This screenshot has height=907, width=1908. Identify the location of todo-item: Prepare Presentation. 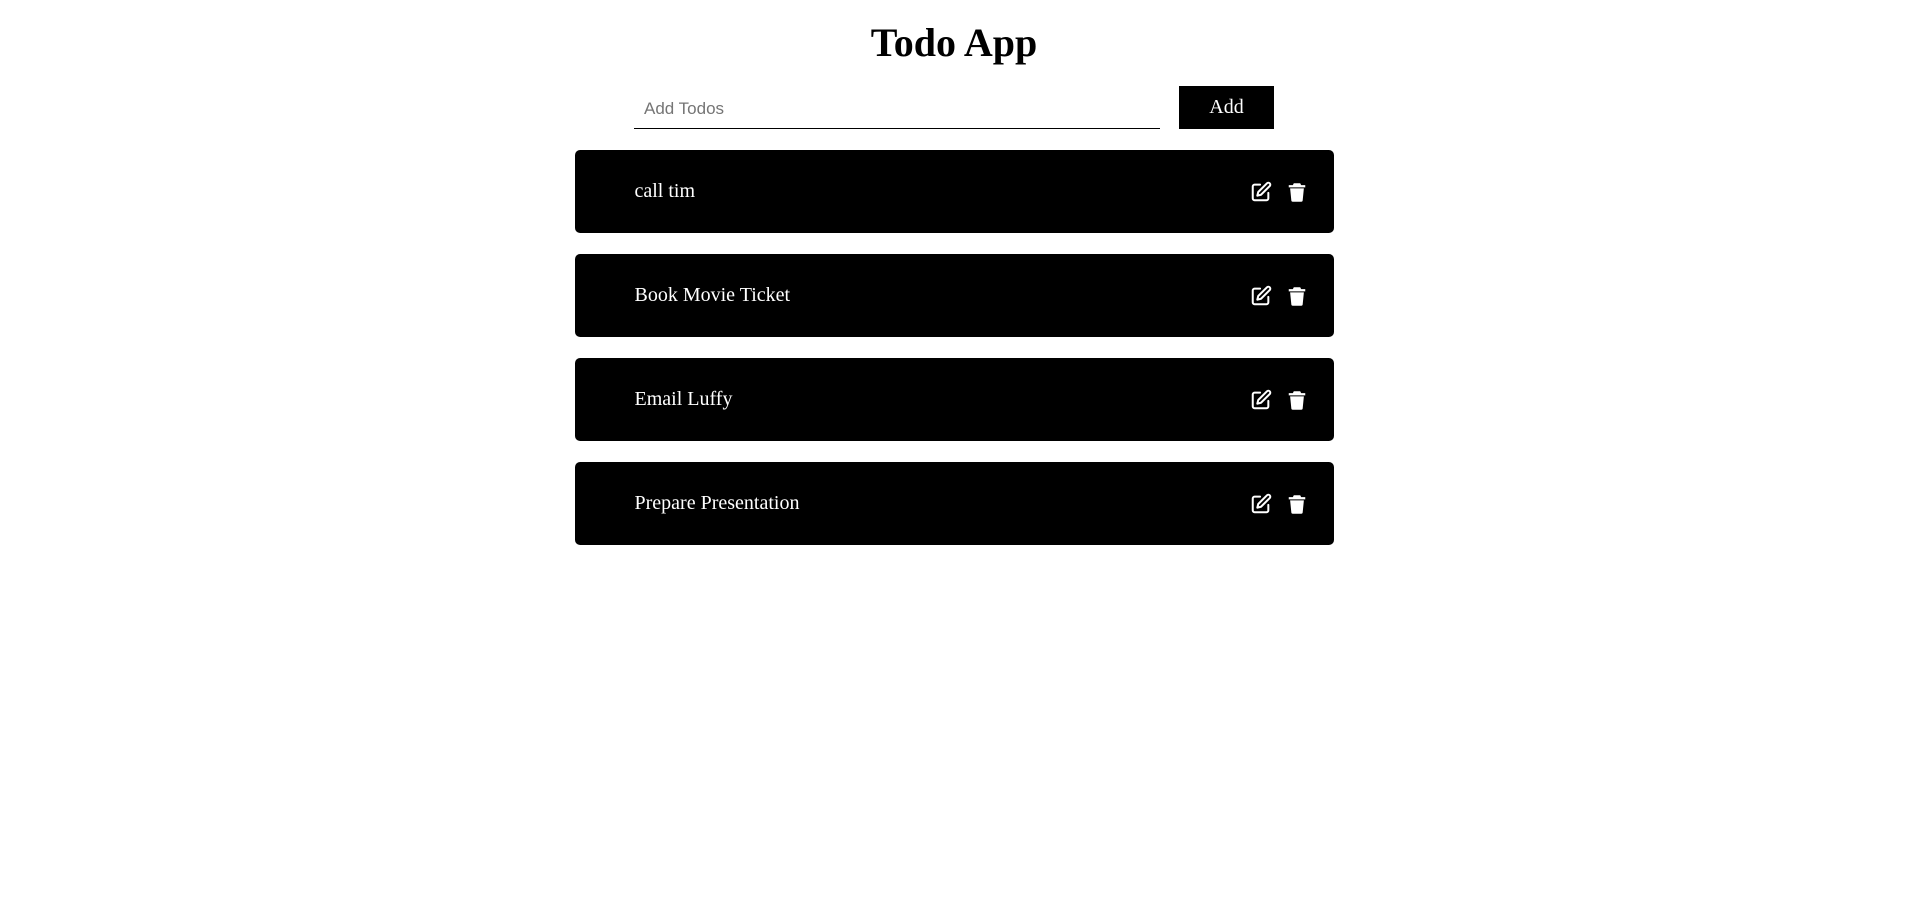
(954, 503).